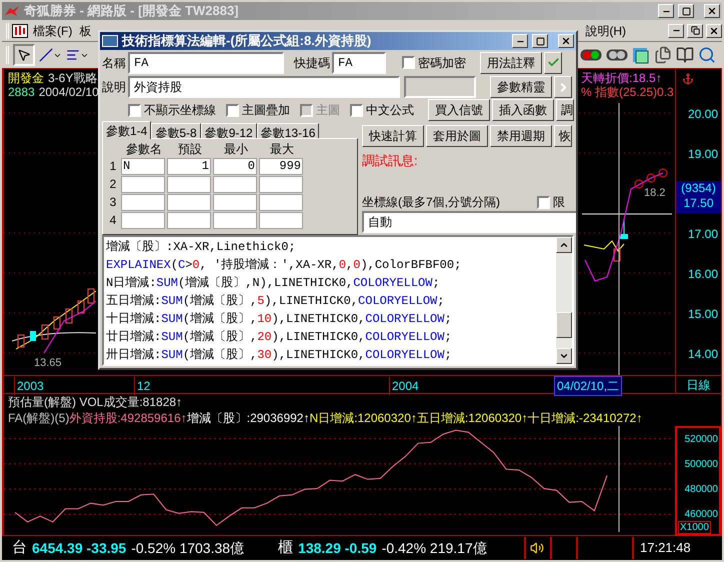  What do you see at coordinates (19, 548) in the screenshot?
I see `market-name: 台` at bounding box center [19, 548].